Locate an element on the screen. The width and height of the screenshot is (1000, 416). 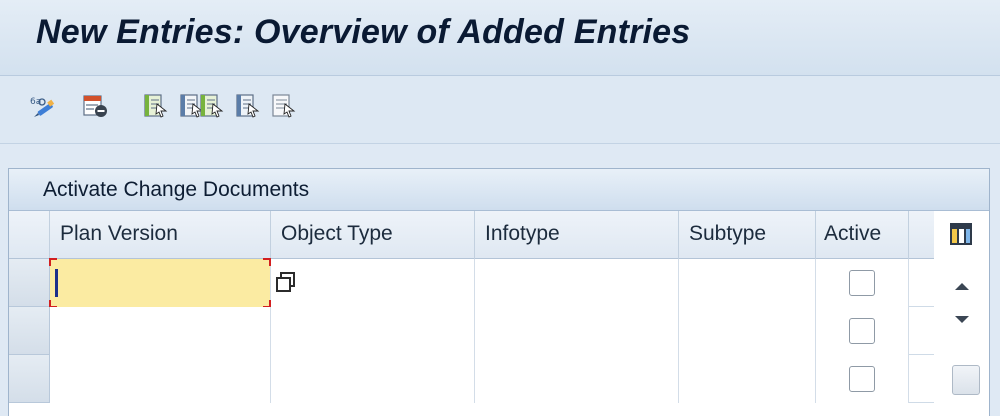
scroll-down-button is located at coordinates (962, 320).